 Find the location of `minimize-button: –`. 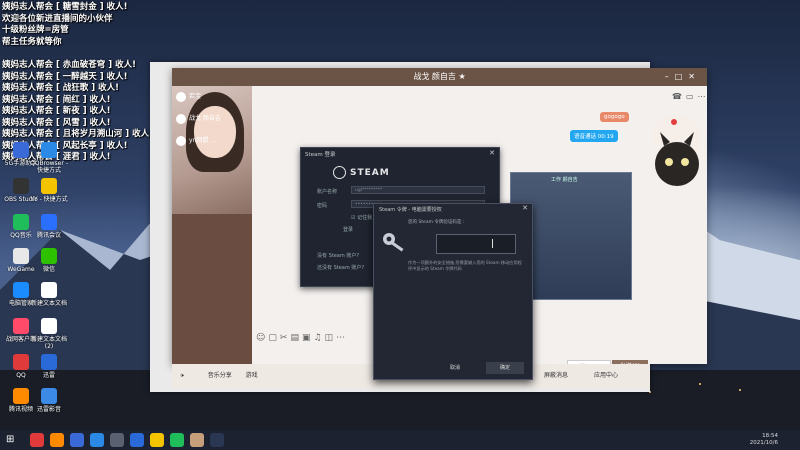

minimize-button: – is located at coordinates (670, 76).